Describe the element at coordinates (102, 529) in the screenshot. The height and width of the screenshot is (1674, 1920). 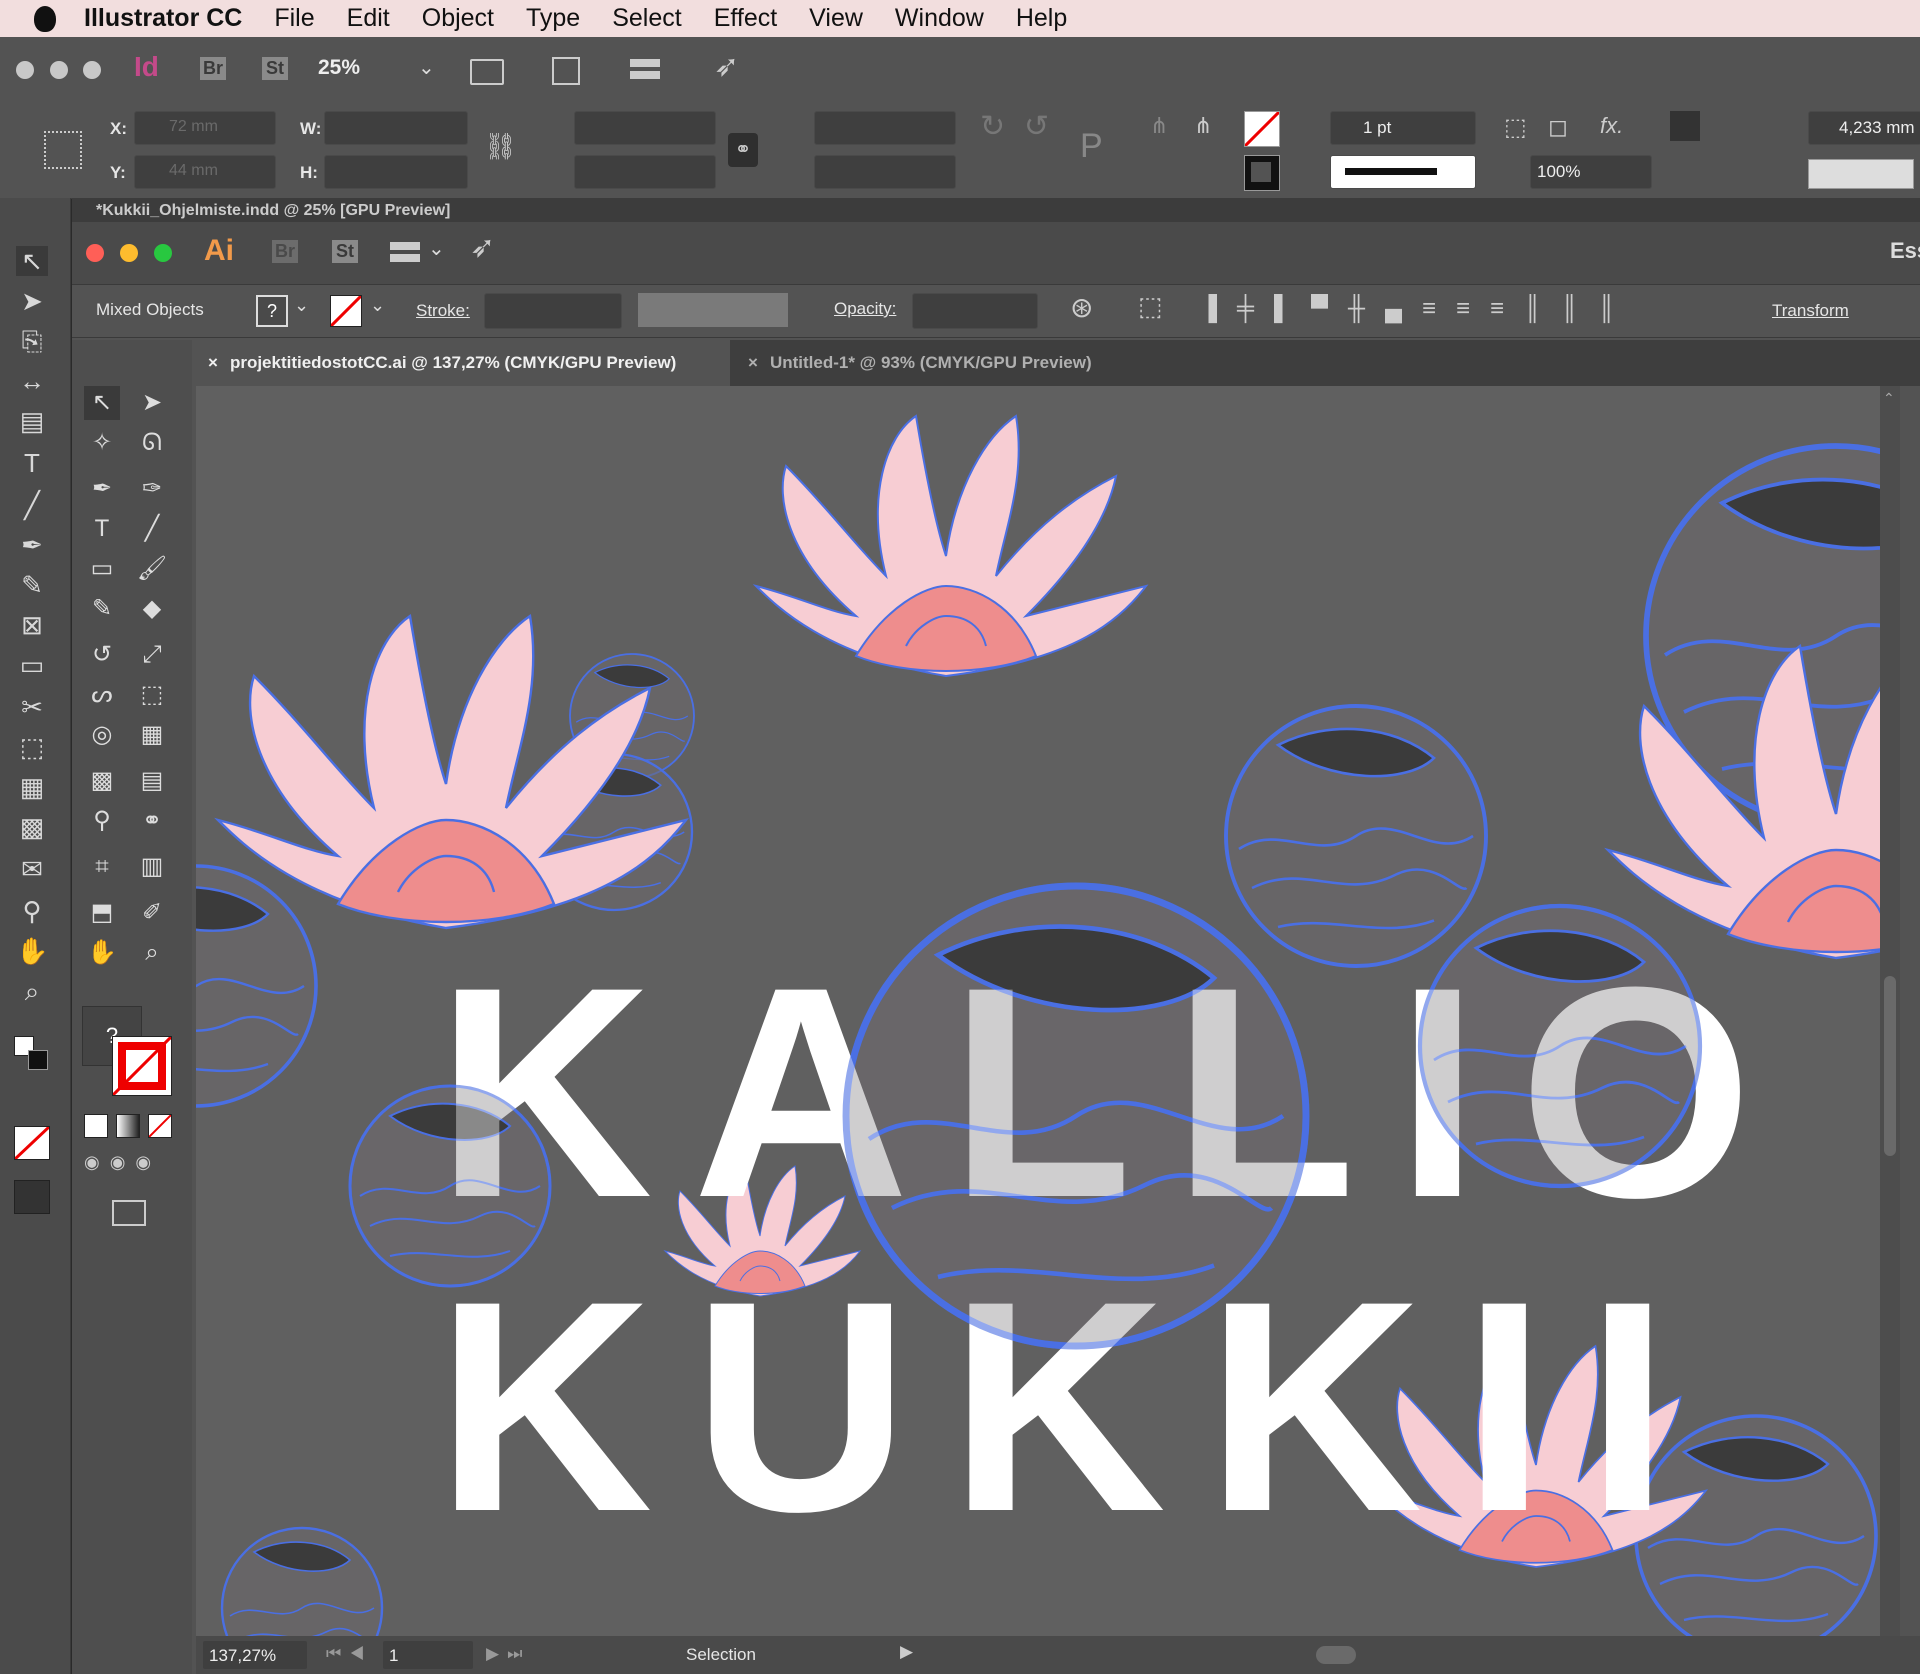
I see `type-tool-icon: T` at that location.